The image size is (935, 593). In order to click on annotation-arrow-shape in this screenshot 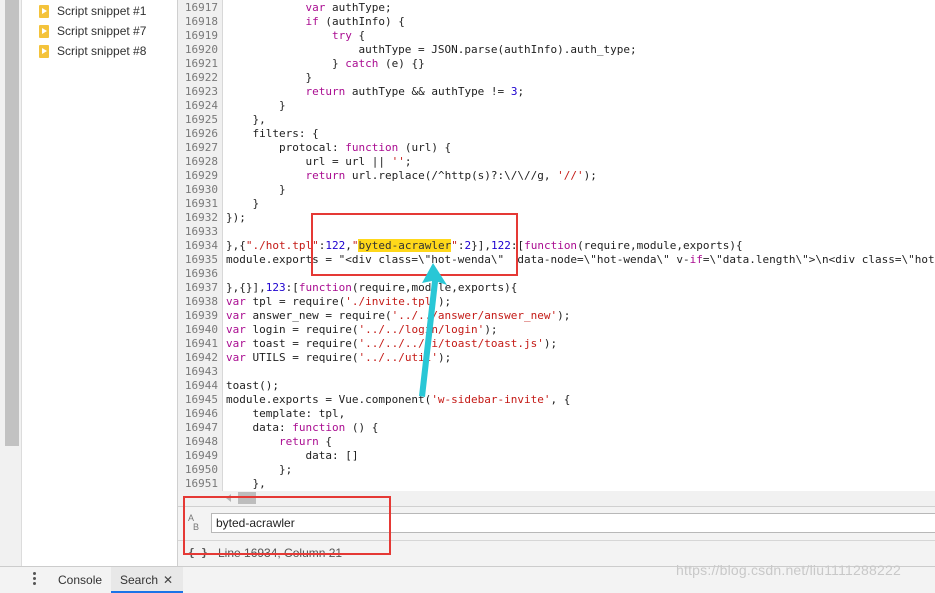, I will do `click(433, 330)`.